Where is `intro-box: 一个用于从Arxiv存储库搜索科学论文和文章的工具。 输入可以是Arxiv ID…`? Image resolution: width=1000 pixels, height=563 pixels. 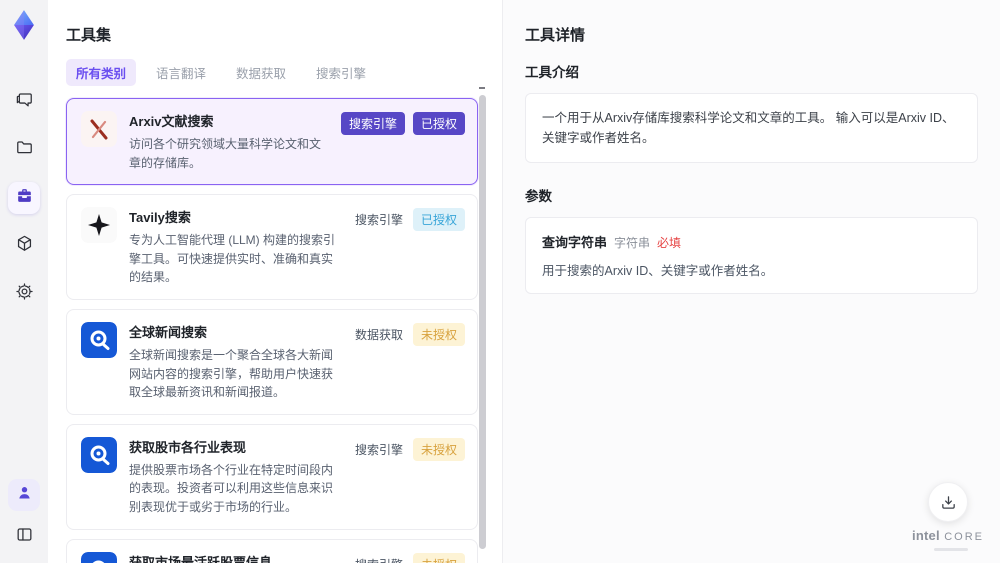
intro-box: 一个用于从Arxiv存储库搜索科学论文和文章的工具。 输入可以是Arxiv ID… is located at coordinates (751, 128).